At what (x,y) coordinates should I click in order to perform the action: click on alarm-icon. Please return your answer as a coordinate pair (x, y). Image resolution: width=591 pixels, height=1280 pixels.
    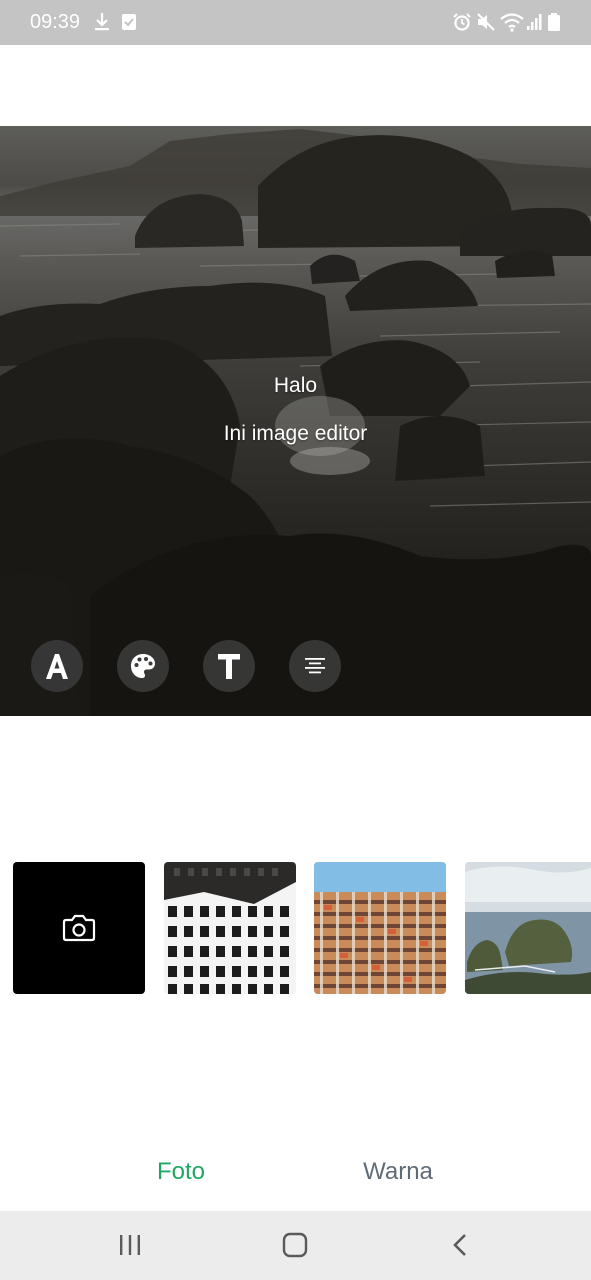
    Looking at the image, I should click on (462, 22).